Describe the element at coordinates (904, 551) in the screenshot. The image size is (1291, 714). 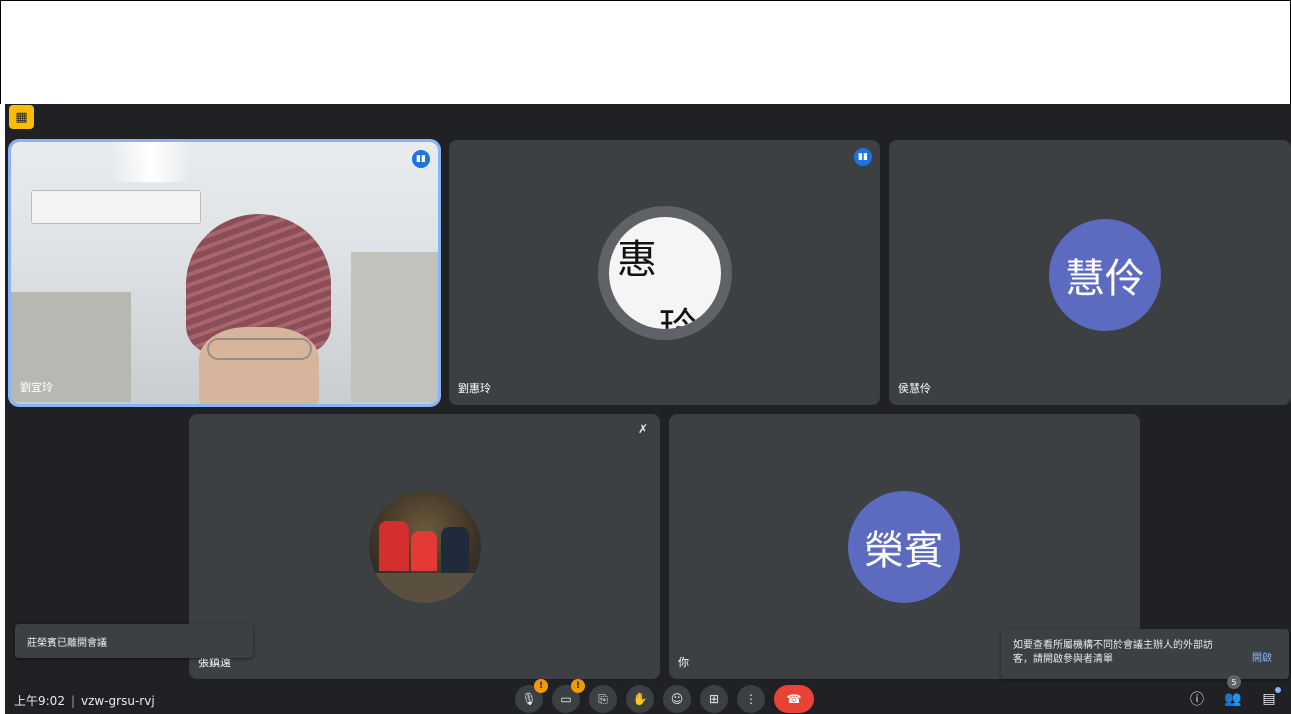
I see `avatar-initials: 榮賓` at that location.